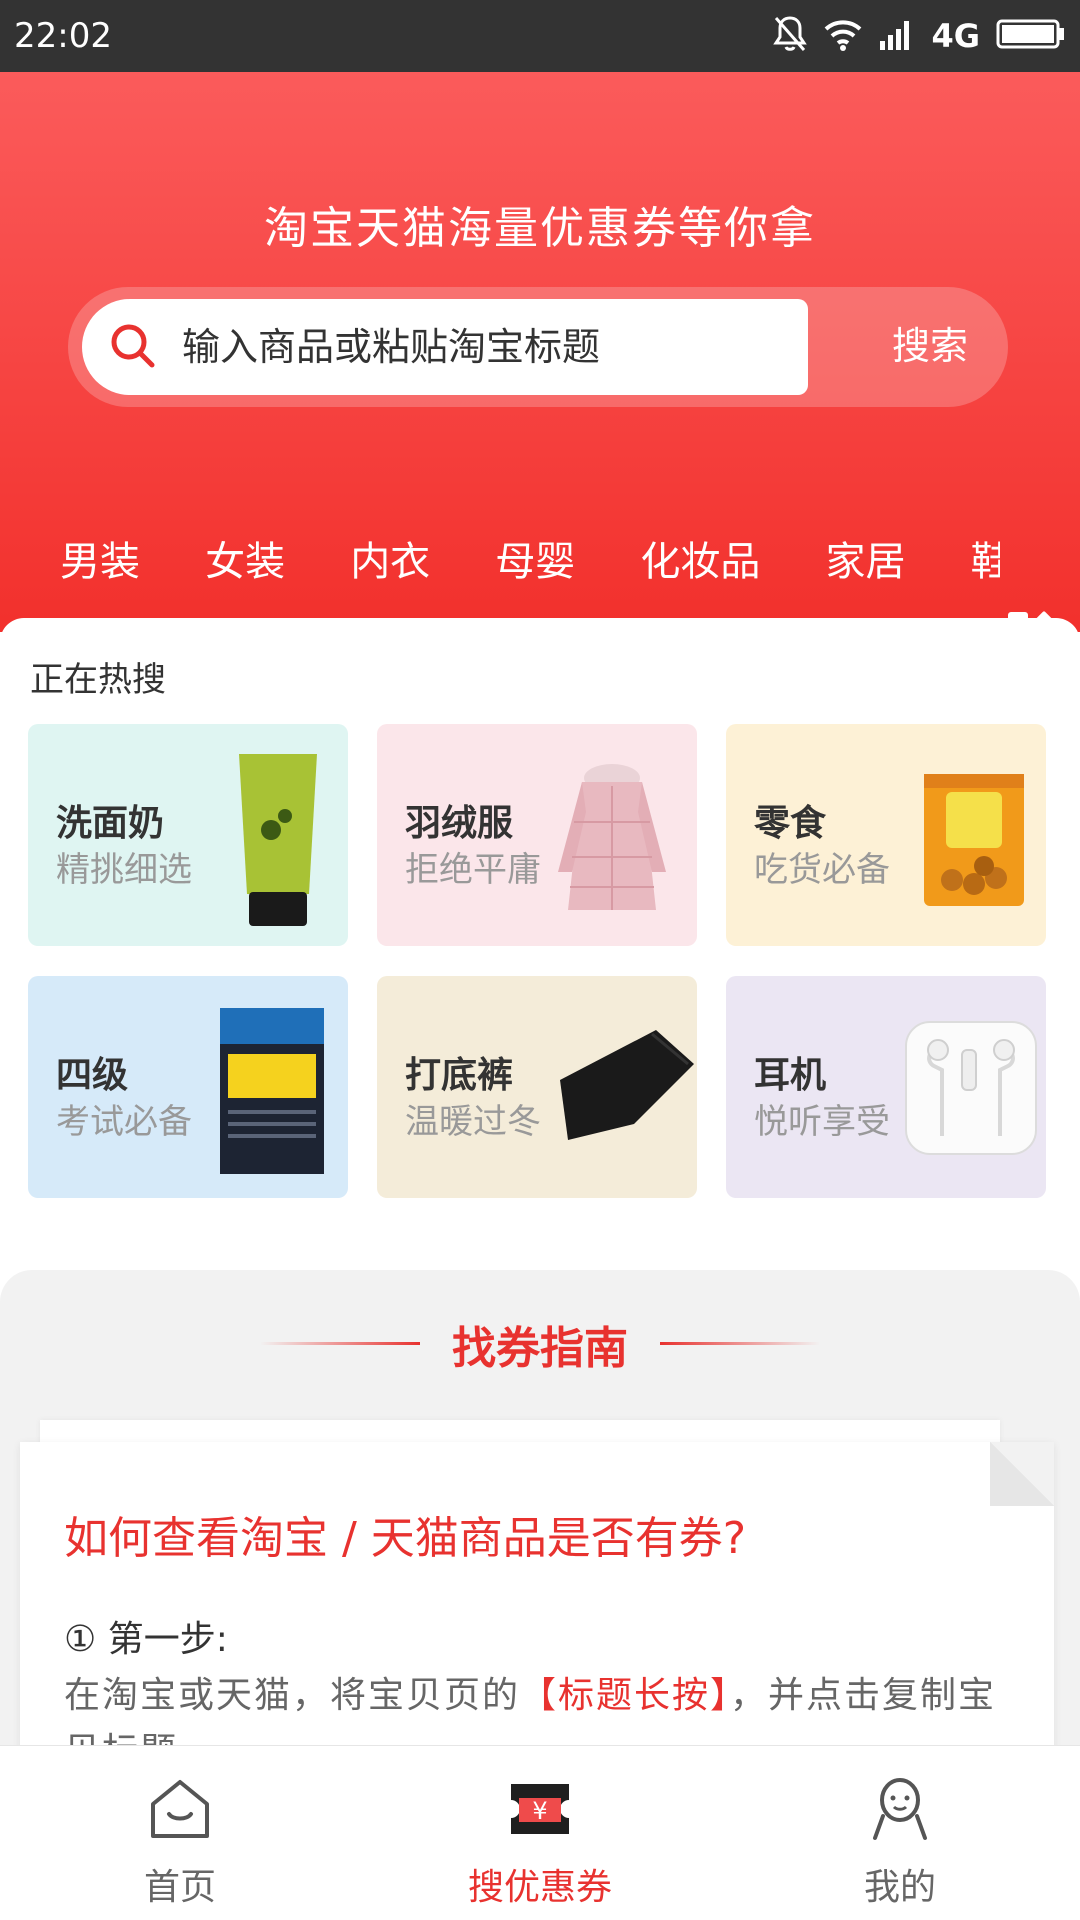  What do you see at coordinates (790, 1075) in the screenshot?
I see `hot-card-title: 耳机` at bounding box center [790, 1075].